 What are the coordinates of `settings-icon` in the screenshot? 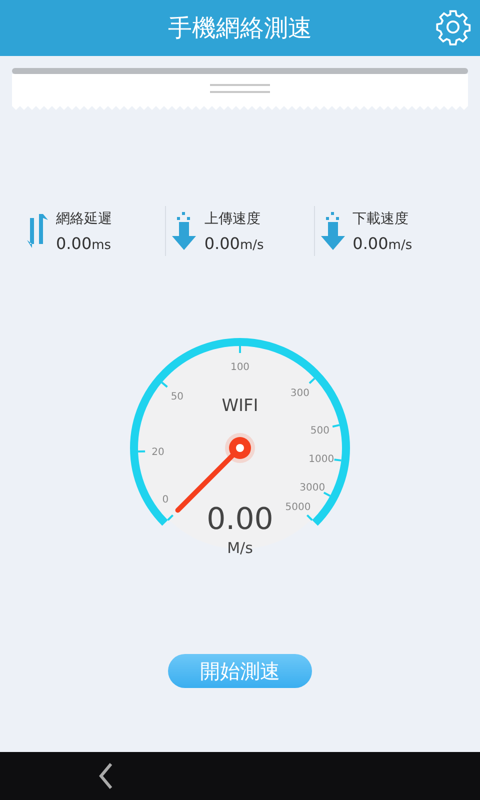 It's located at (453, 27).